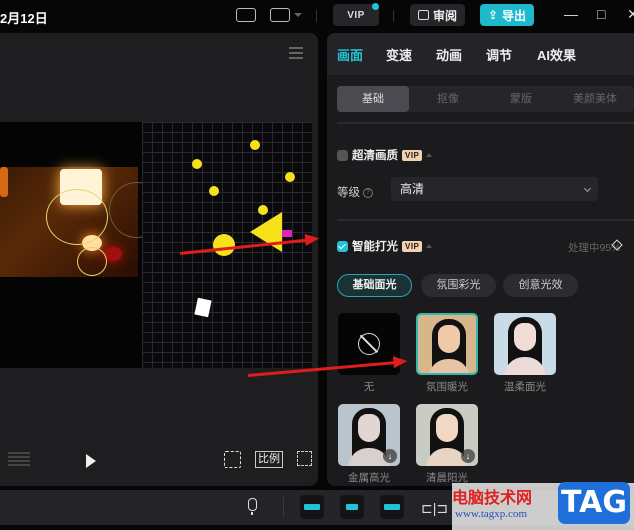 The image size is (634, 530). What do you see at coordinates (525, 387) in the screenshot?
I see `preset-label: 温柔面光` at bounding box center [525, 387].